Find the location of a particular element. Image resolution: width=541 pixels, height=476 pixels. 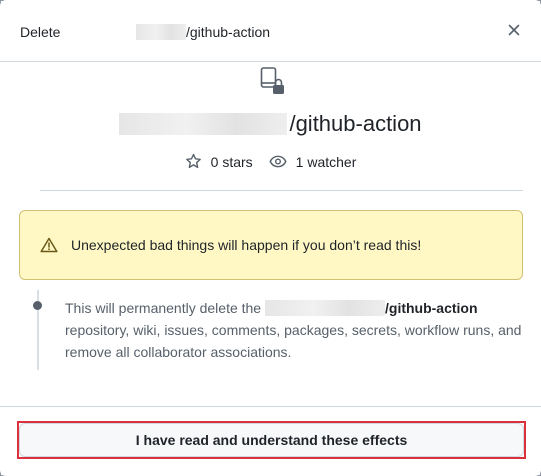

dialog-header: Delete /github-action is located at coordinates (270, 31).